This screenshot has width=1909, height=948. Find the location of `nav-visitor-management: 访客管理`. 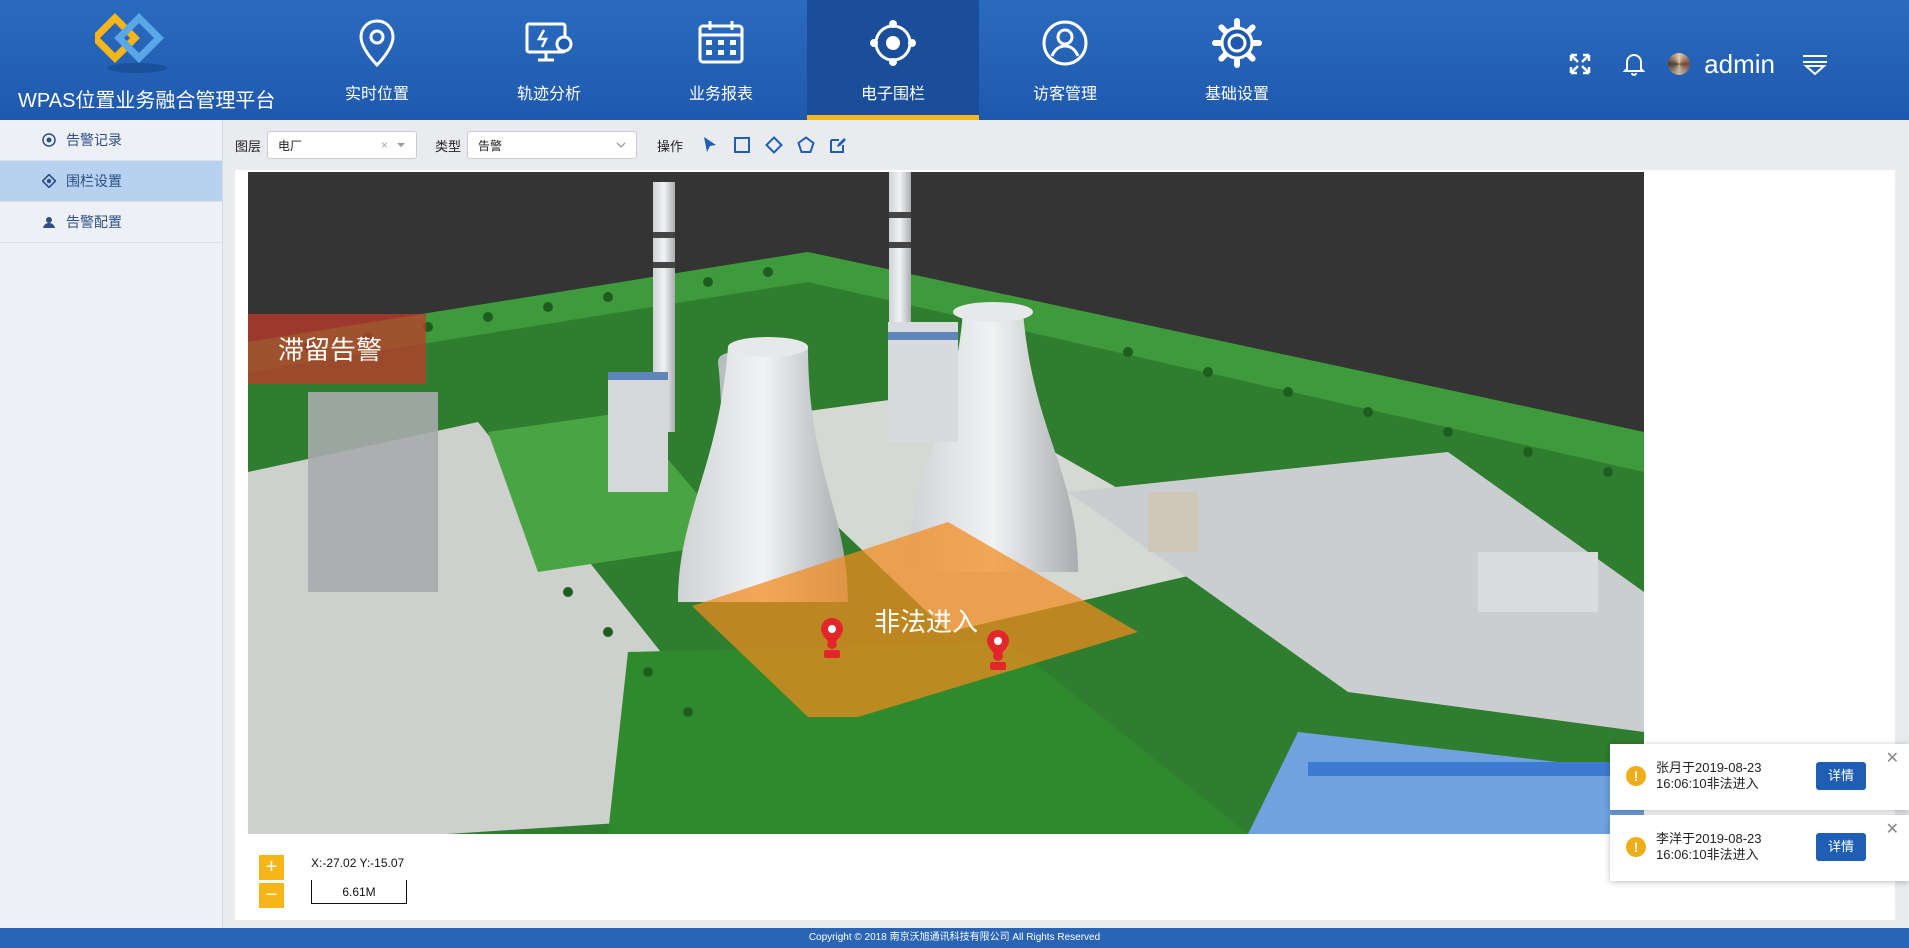

nav-visitor-management: 访客管理 is located at coordinates (1065, 60).